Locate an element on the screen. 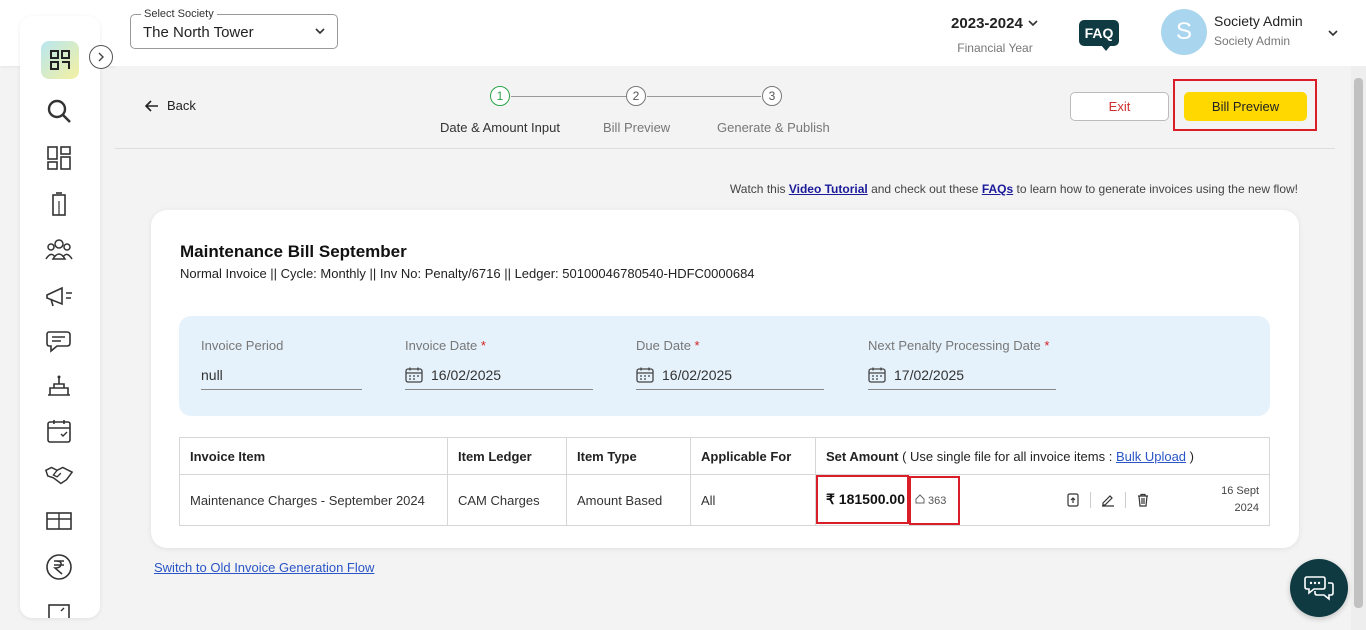 The height and width of the screenshot is (630, 1366). scrollbar-thumb is located at coordinates (1358, 343).